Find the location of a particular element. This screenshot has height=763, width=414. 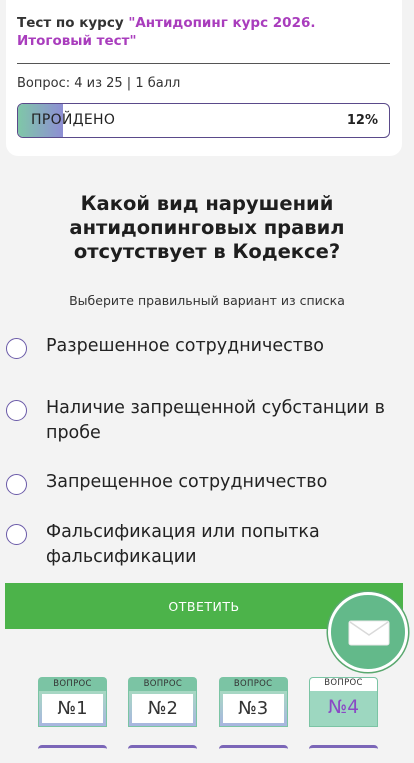

question-navigation: ВОПРОС №1 ВОПРОС №2 ВОПРОС №3 ВОПРОС №4 is located at coordinates (208, 702).